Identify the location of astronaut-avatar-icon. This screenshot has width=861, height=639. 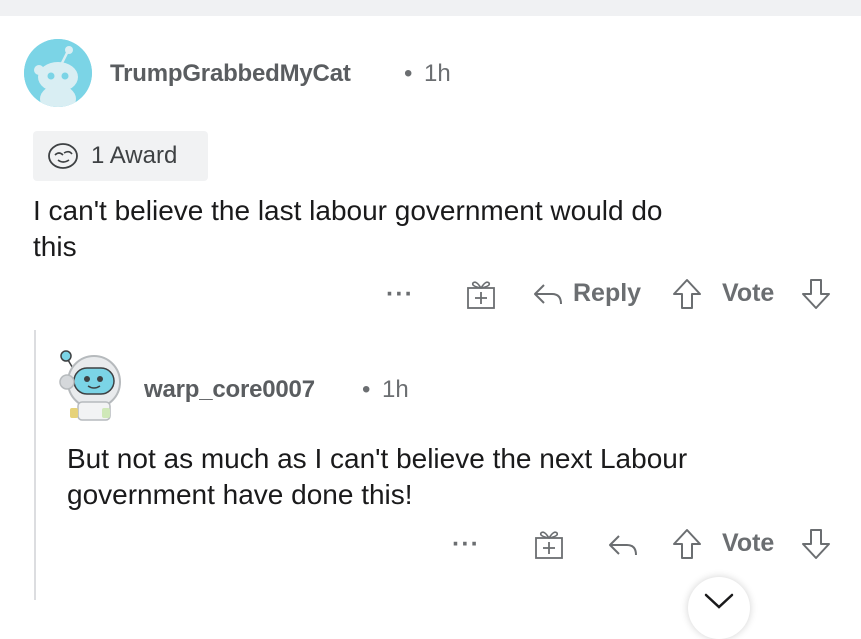
(90, 385).